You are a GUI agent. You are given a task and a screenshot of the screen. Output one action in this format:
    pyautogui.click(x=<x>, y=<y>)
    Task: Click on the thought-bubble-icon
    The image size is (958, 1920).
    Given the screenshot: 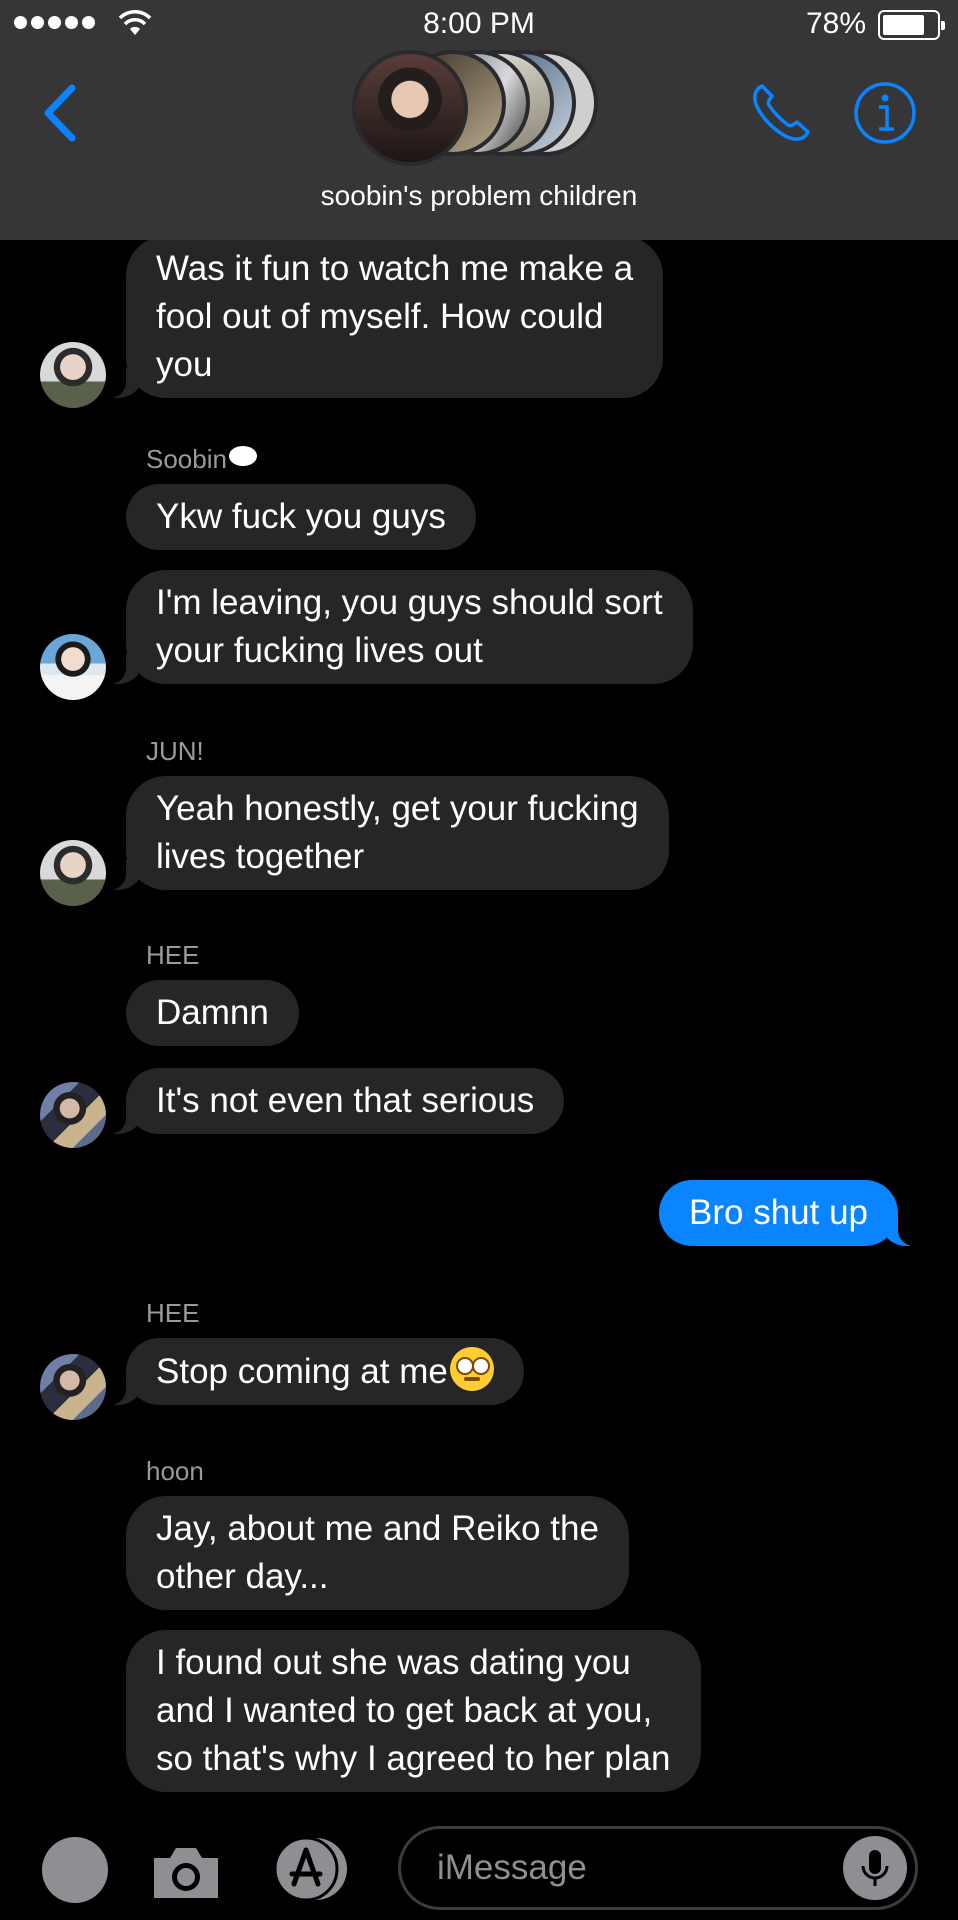 What is the action you would take?
    pyautogui.click(x=242, y=456)
    